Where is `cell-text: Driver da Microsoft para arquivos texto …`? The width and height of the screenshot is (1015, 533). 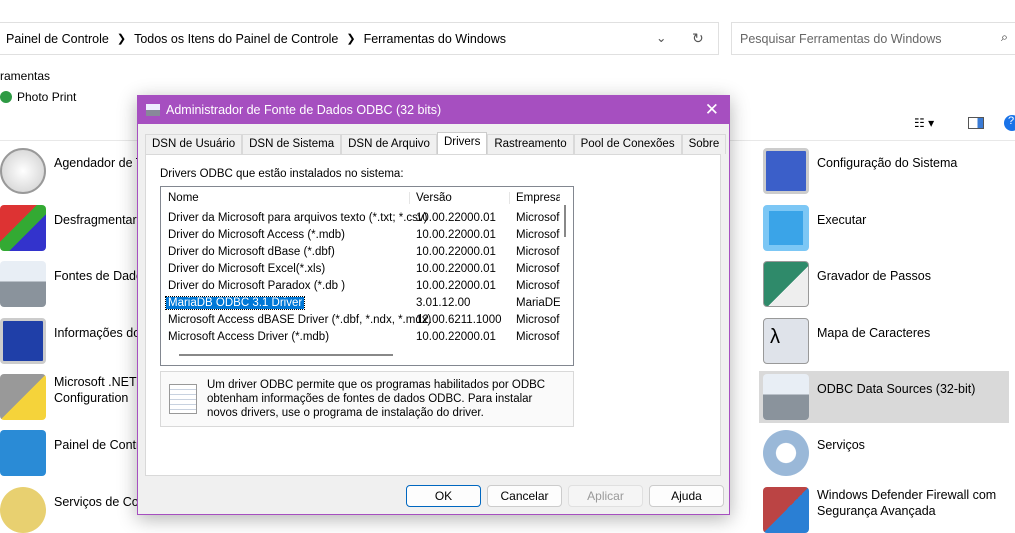
cell-text: Driver da Microsoft para arquivos texto … is located at coordinates (298, 217).